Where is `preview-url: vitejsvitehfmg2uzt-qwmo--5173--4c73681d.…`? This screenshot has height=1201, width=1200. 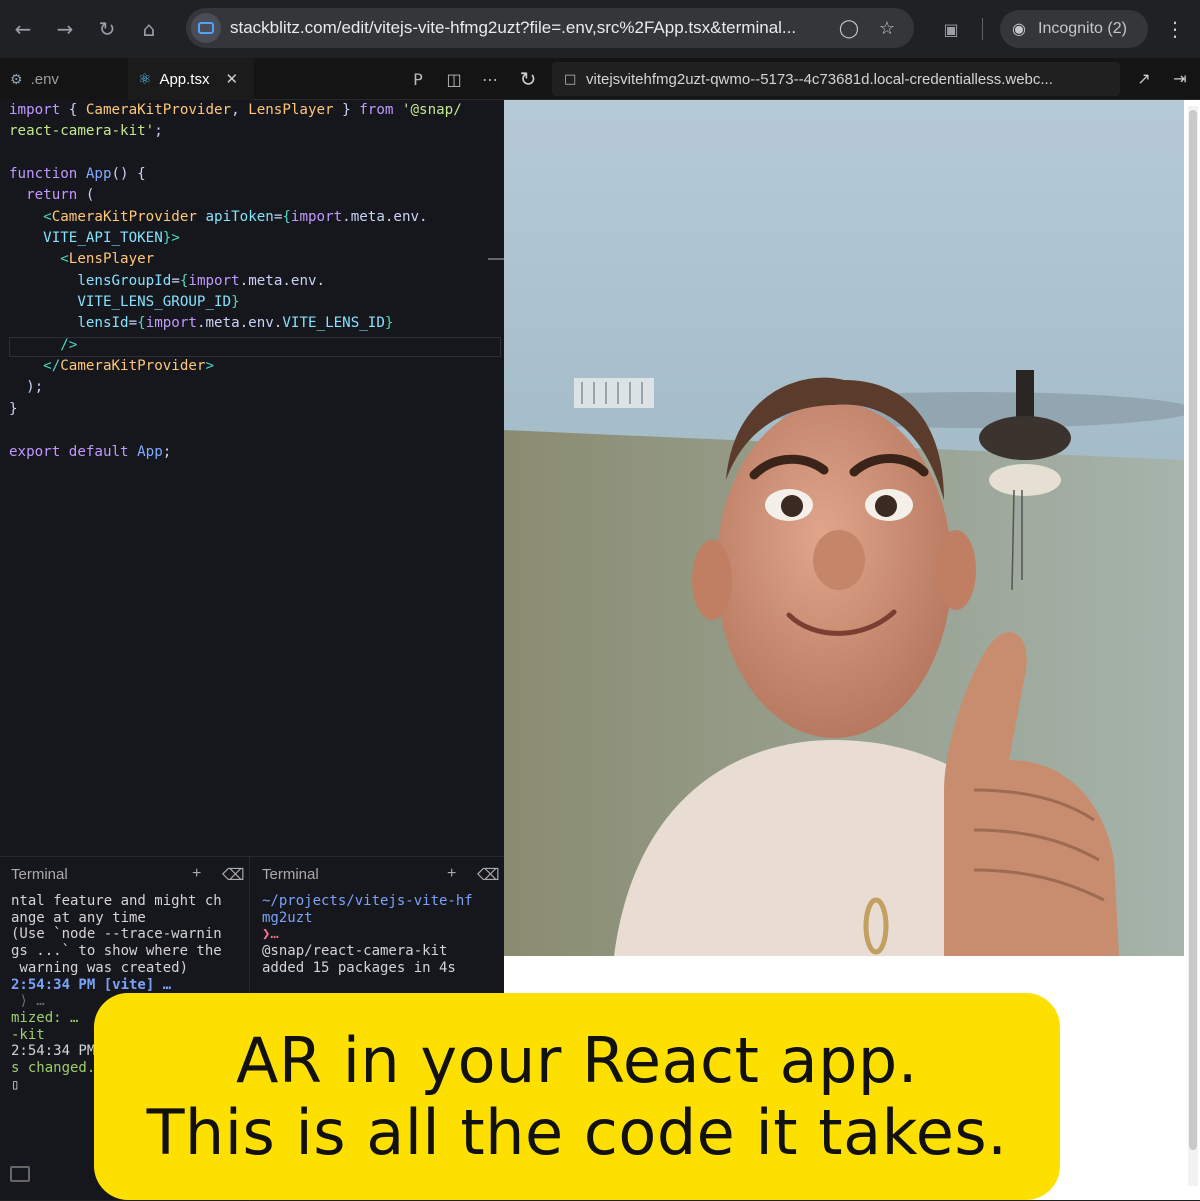 preview-url: vitejsvitehfmg2uzt-qwmo--5173--4c73681d.… is located at coordinates (851, 79).